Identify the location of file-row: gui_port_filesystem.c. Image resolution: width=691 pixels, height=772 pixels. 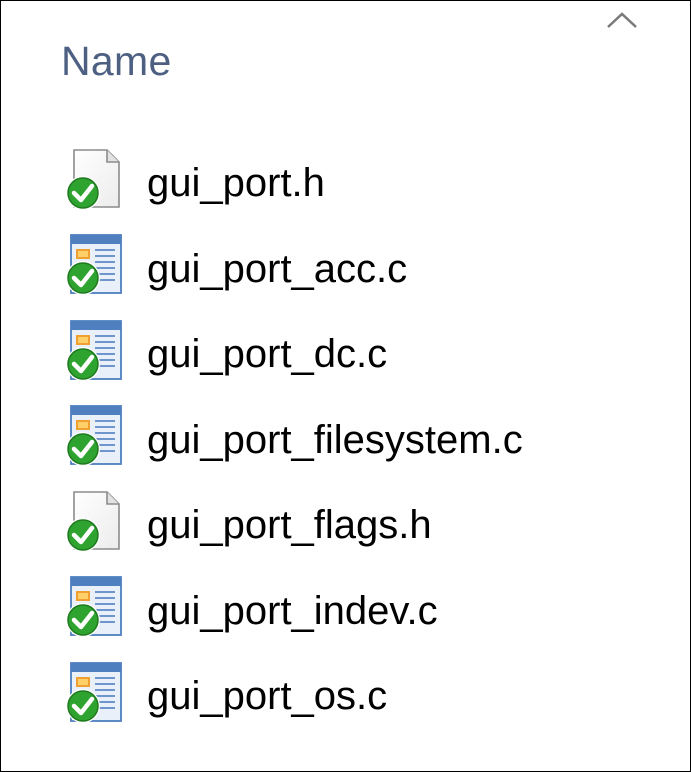
(361, 441).